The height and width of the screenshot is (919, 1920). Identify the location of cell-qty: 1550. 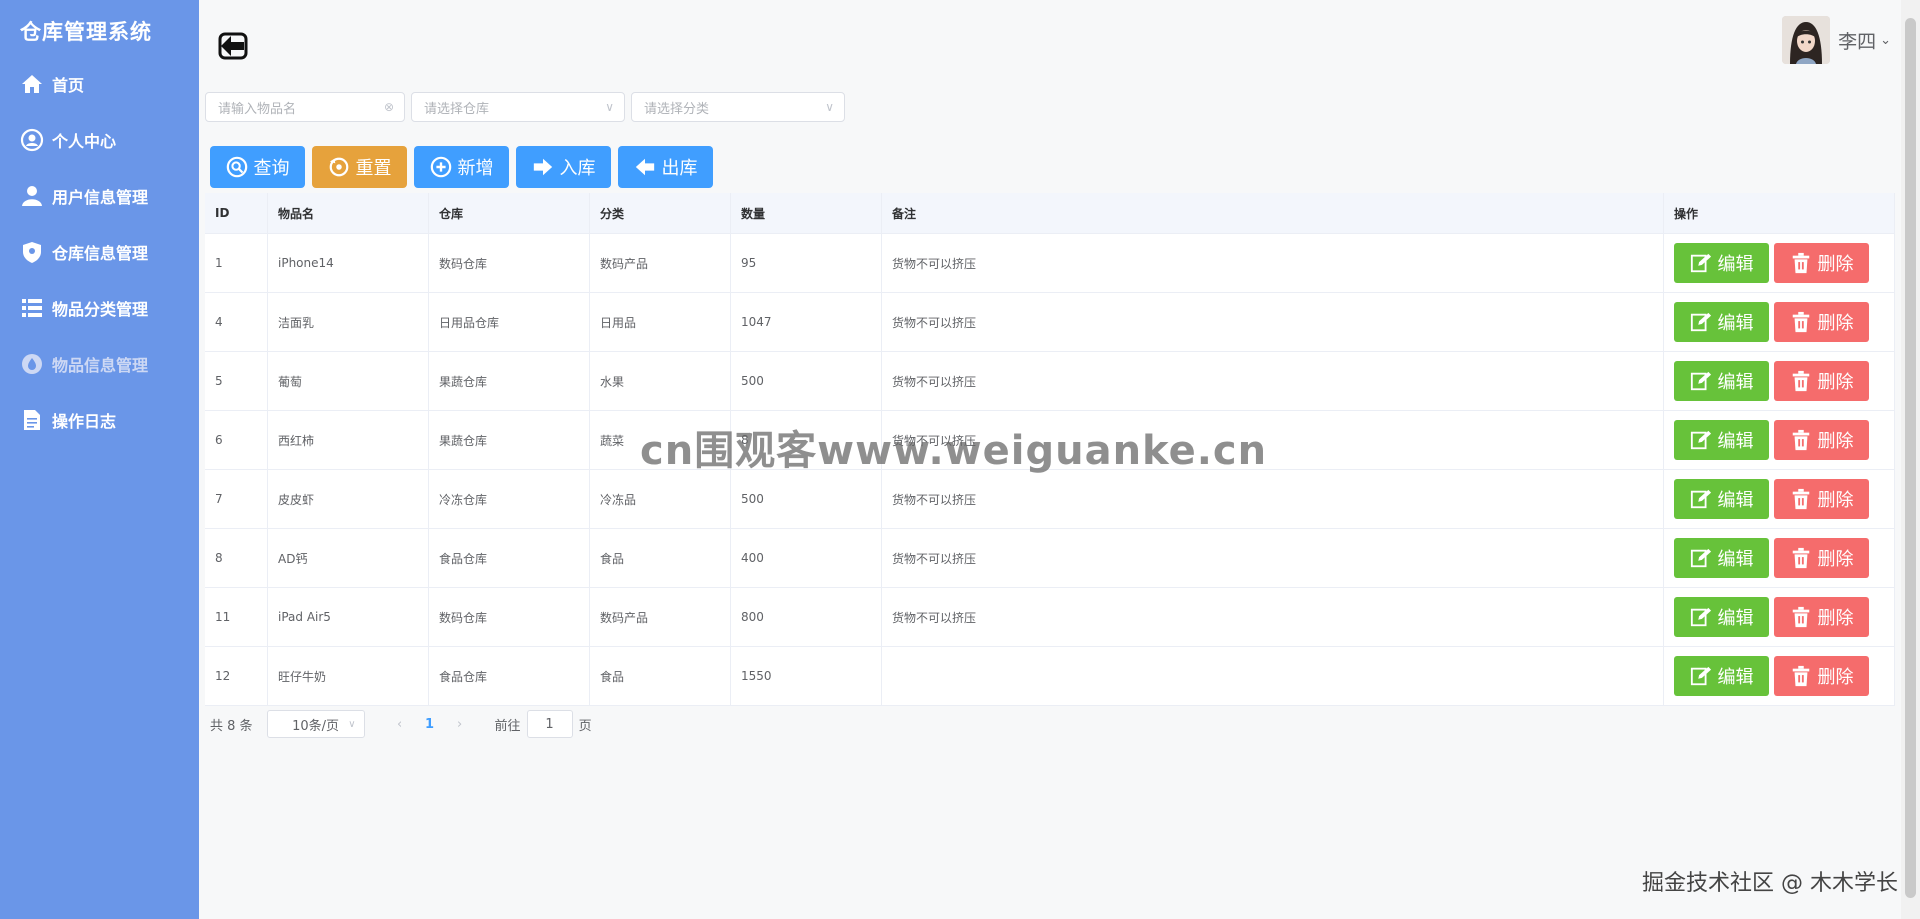
(806, 676).